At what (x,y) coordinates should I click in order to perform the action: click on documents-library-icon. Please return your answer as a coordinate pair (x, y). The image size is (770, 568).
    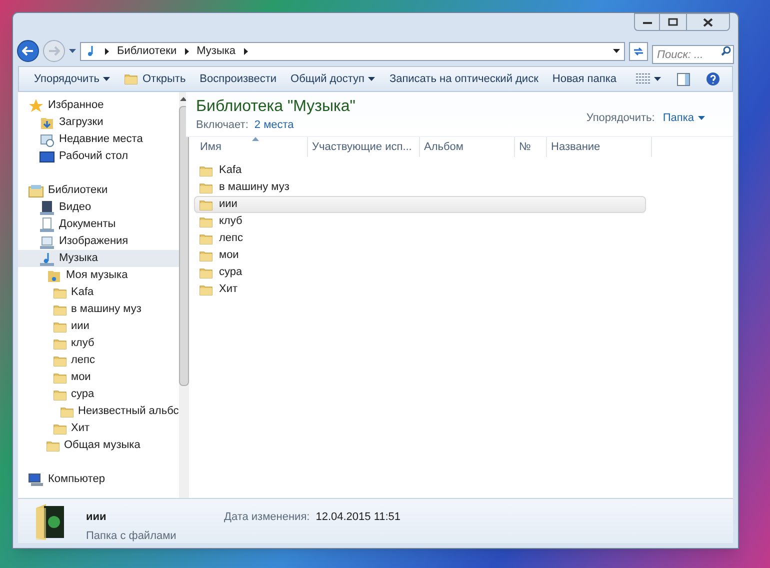
    Looking at the image, I should click on (47, 224).